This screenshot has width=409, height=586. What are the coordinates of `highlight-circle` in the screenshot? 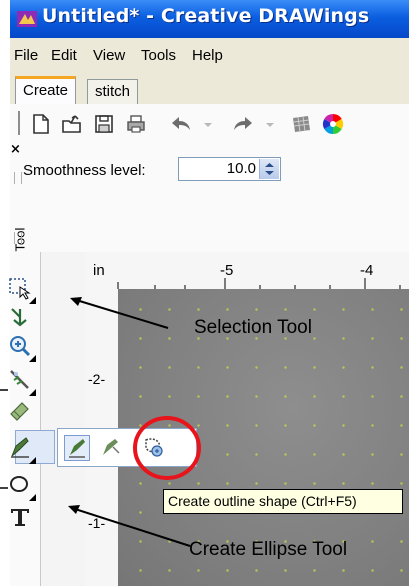 It's located at (167, 448).